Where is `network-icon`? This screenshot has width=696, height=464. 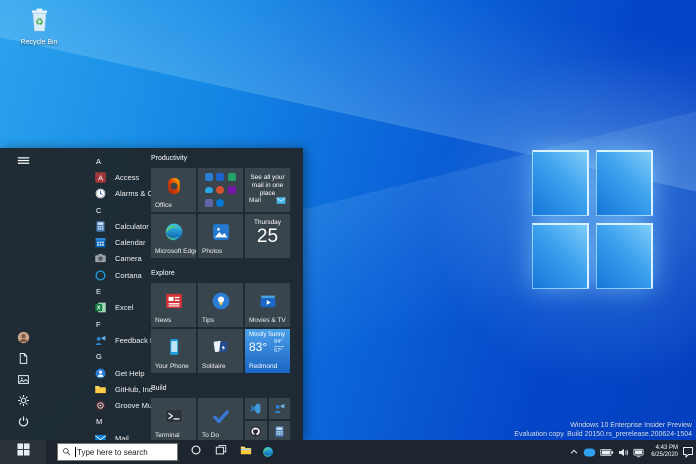
network-icon is located at coordinates (638, 452).